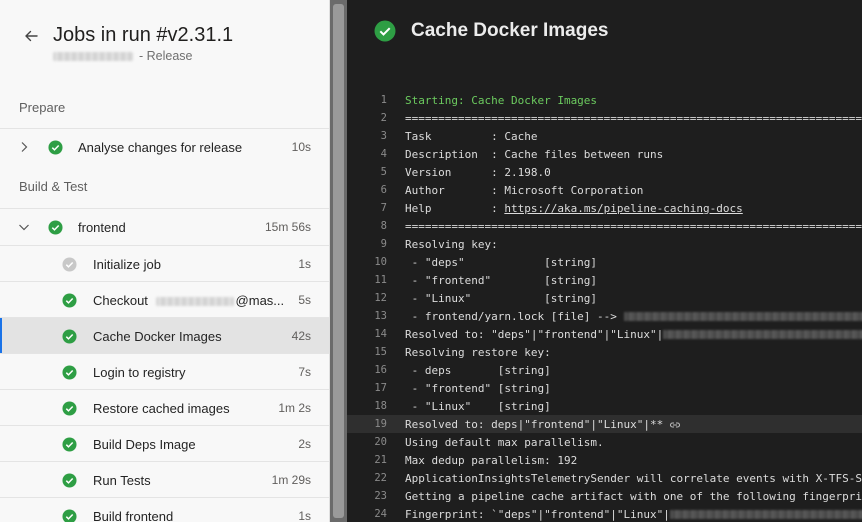 The height and width of the screenshot is (522, 862). What do you see at coordinates (478, 370) in the screenshot?
I see `line-text: - deps [string]` at bounding box center [478, 370].